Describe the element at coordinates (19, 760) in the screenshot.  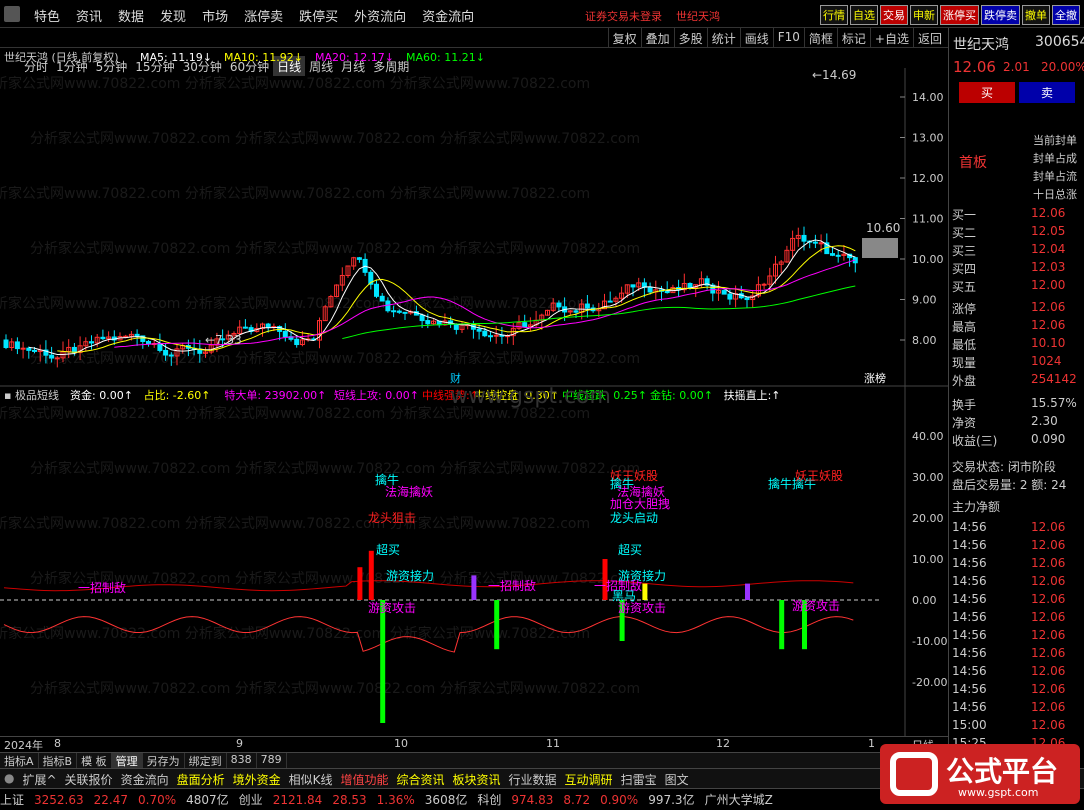
I see `indicator-tab: 指标A` at that location.